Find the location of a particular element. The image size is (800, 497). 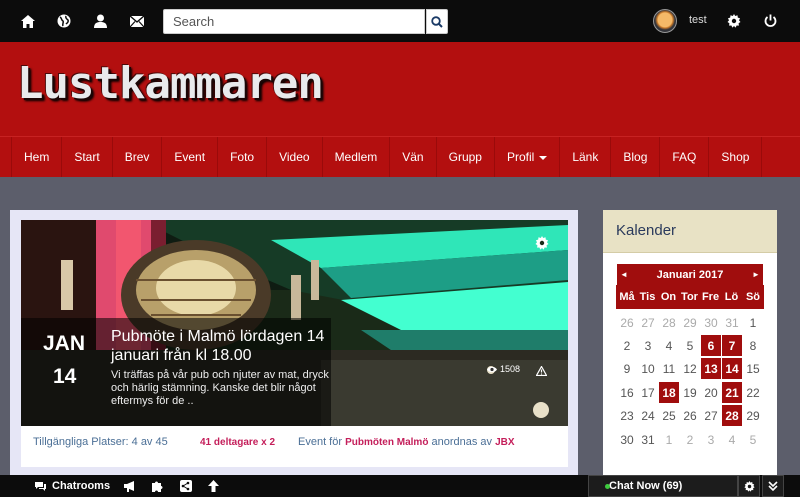

nav-item-profil: Profil is located at coordinates (528, 157).